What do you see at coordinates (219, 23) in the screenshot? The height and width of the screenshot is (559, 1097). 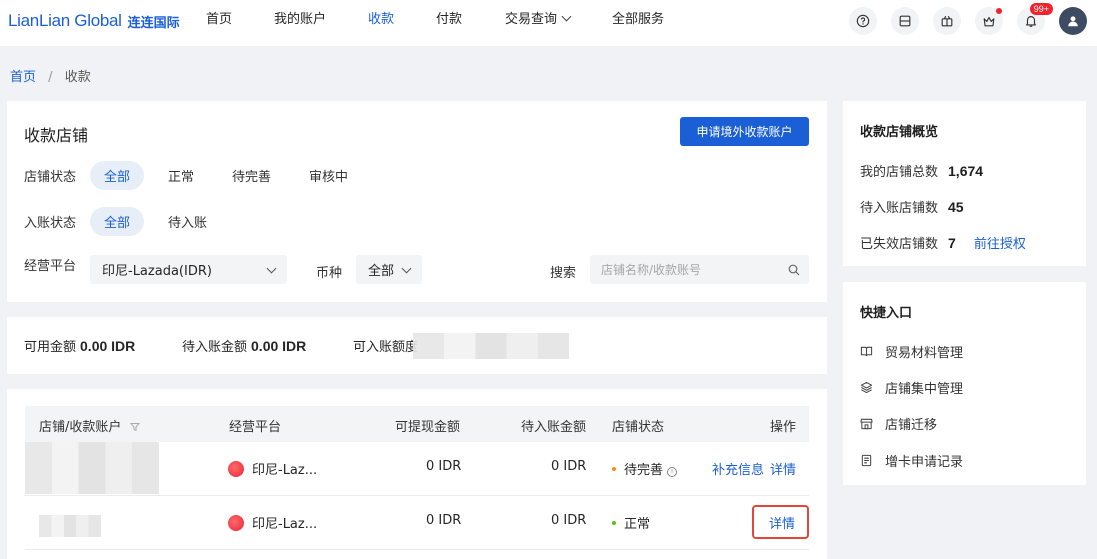 I see `nav-home: 首页` at bounding box center [219, 23].